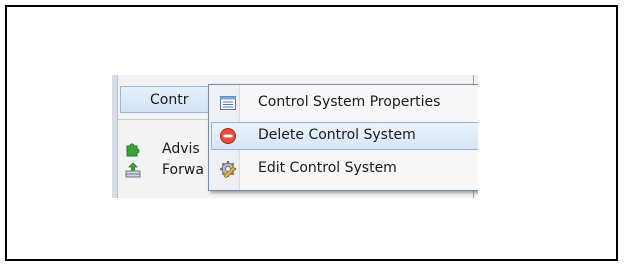  I want to click on menu-item-control-system-properties: Control System Properties, so click(344, 103).